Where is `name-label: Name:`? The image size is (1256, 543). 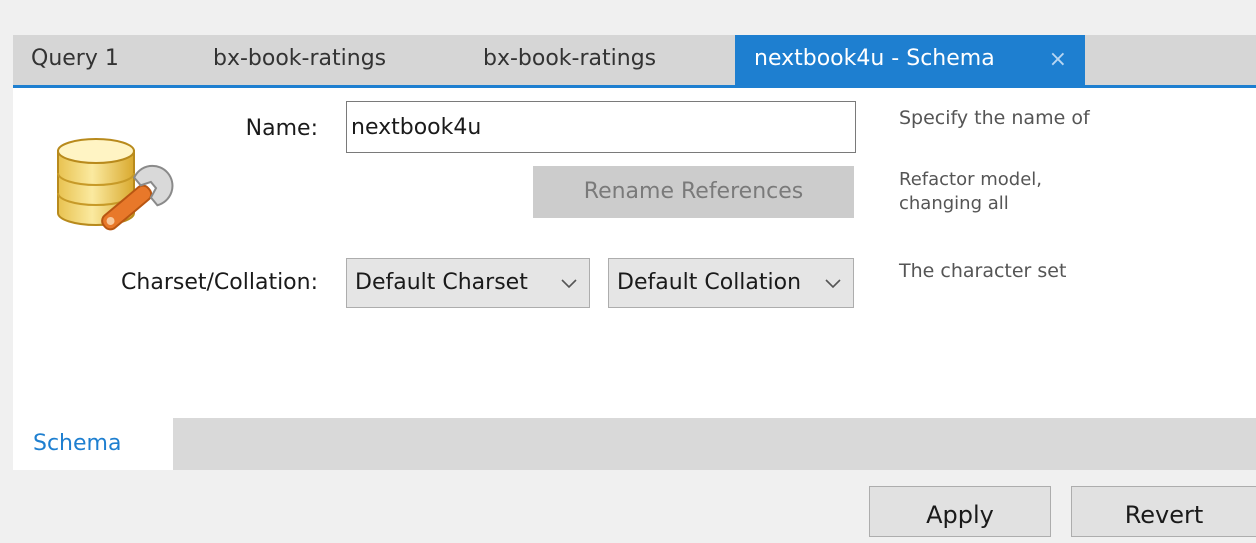 name-label: Name: is located at coordinates (281, 128).